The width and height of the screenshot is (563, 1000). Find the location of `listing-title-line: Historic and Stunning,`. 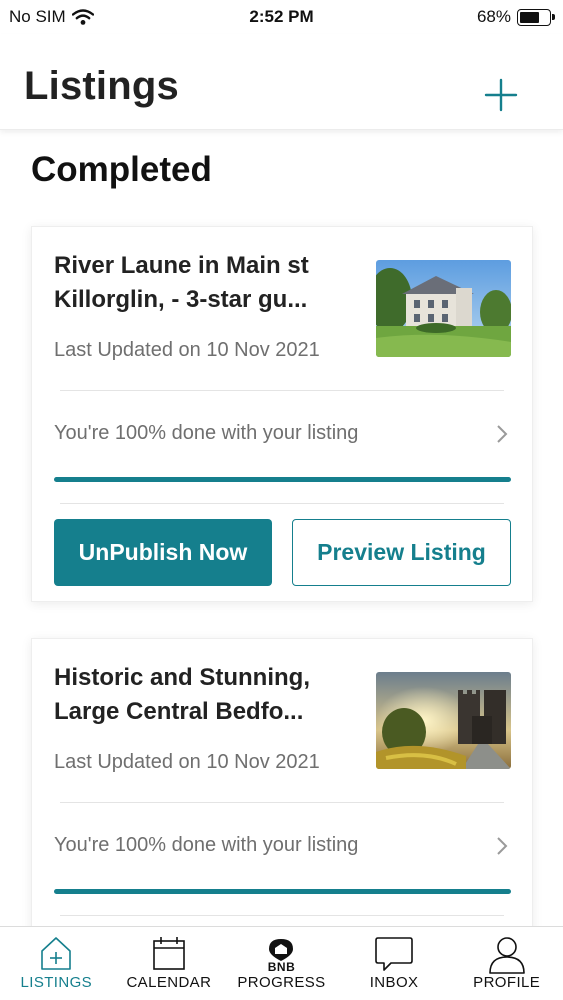

listing-title-line: Historic and Stunning, is located at coordinates (182, 677).